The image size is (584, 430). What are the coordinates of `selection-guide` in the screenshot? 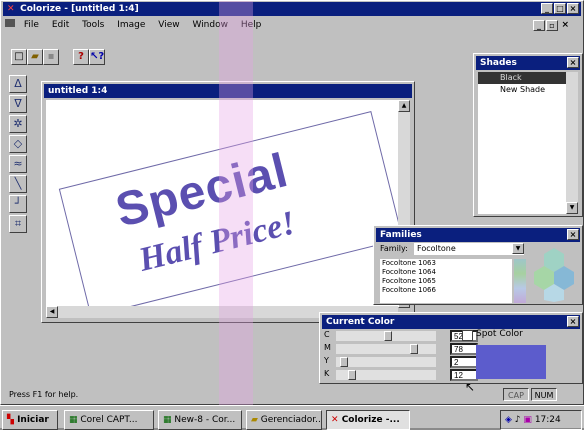 It's located at (236, 203).